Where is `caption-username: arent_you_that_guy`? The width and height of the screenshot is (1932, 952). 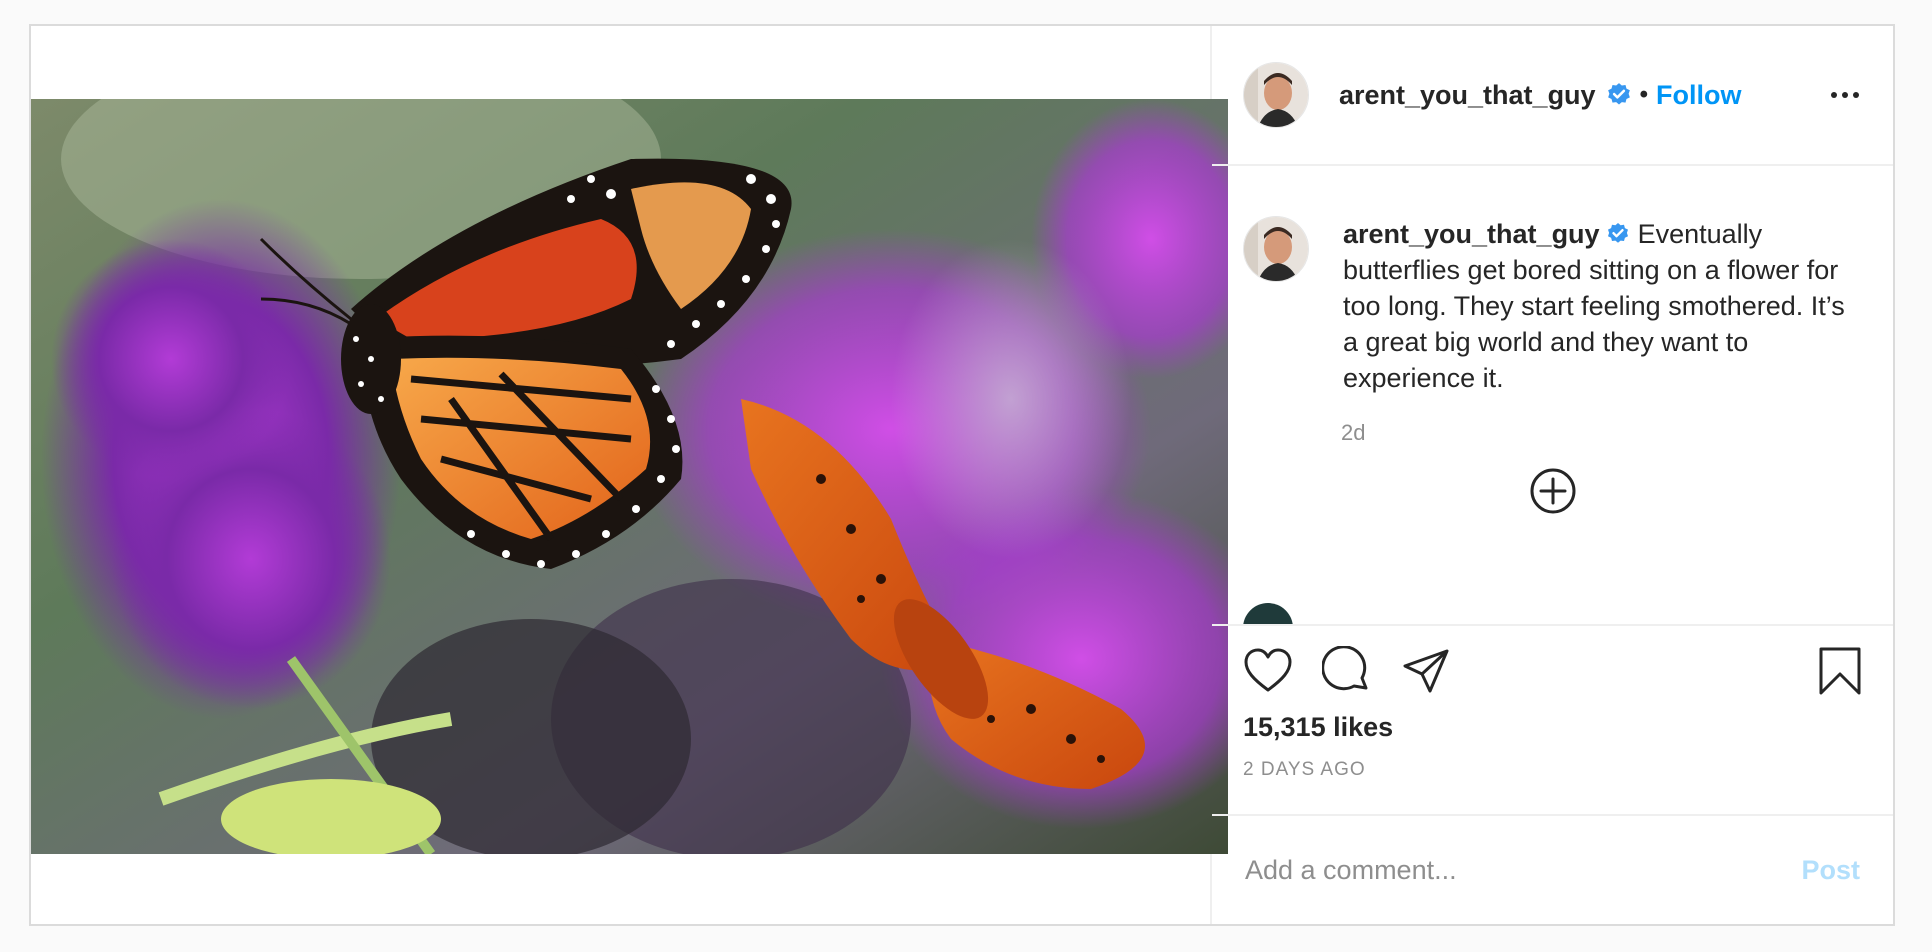 caption-username: arent_you_that_guy is located at coordinates (1471, 234).